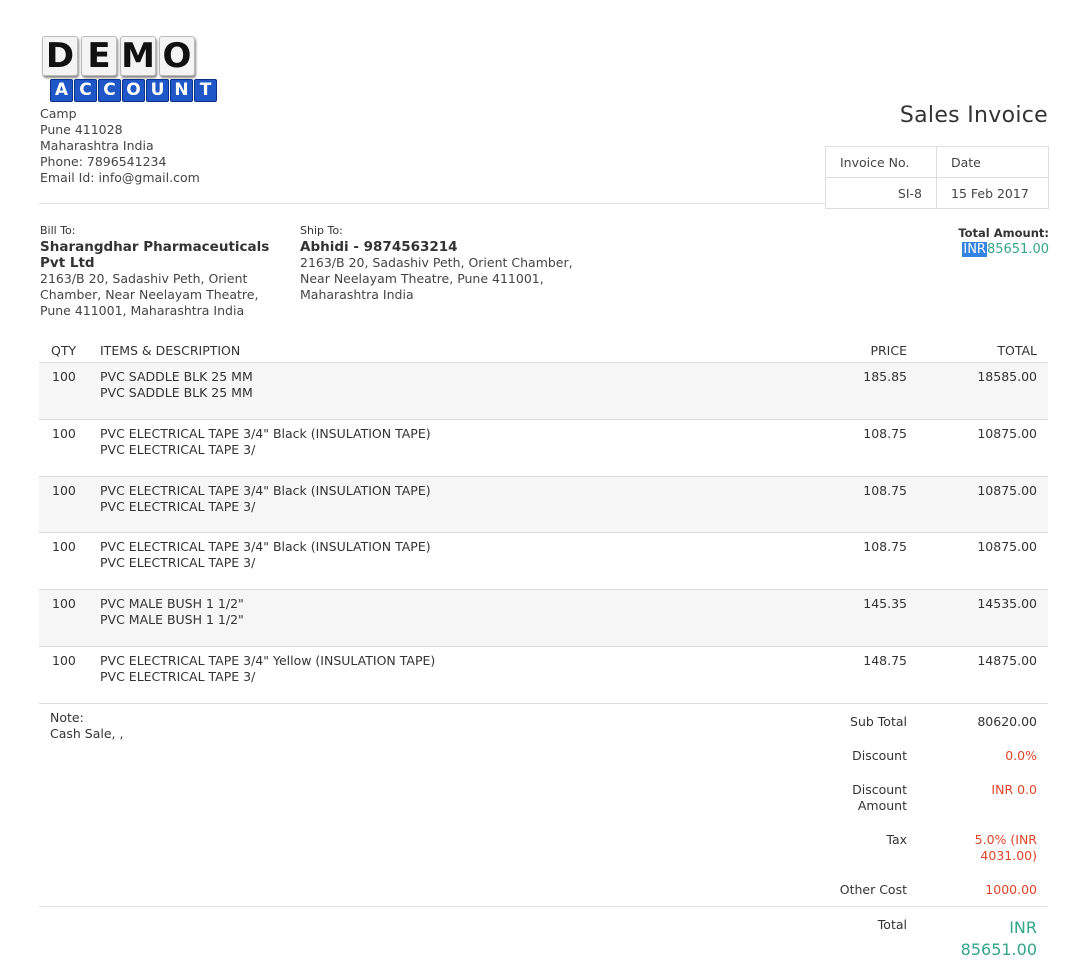  Describe the element at coordinates (172, 603) in the screenshot. I see `row-item: PVC MALE BUSH 1 1/2"` at that location.